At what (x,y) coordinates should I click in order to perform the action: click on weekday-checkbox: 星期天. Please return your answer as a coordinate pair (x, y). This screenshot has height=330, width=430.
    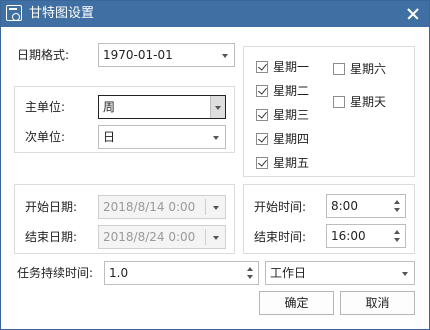
    Looking at the image, I should click on (368, 102).